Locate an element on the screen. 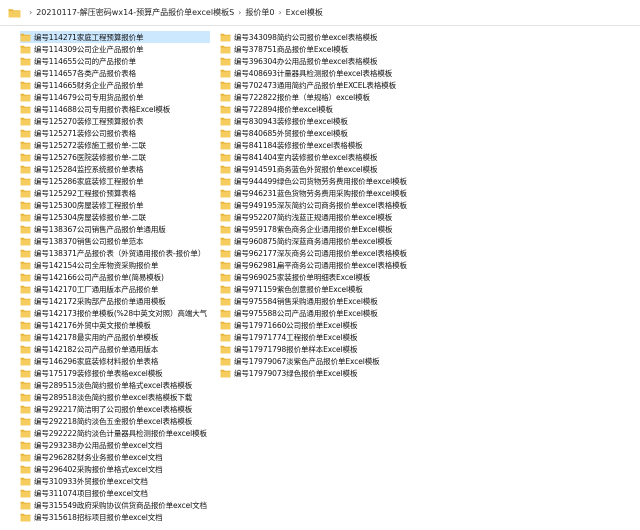 The width and height of the screenshot is (640, 530). folder-item: 编号125286家庭装修工程报价单 is located at coordinates (115, 181).